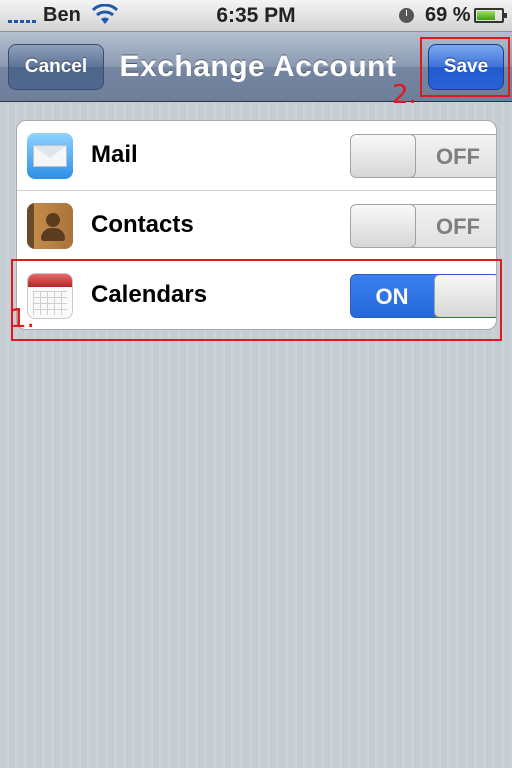 This screenshot has width=512, height=768. Describe the element at coordinates (256, 156) in the screenshot. I see `settings-row-mail: Mail OFF` at that location.